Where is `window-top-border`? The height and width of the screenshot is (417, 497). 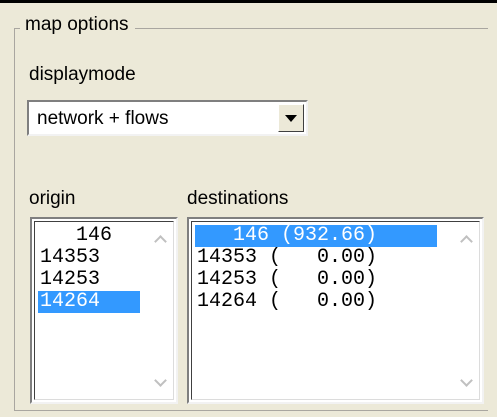
window-top-border is located at coordinates (248, 1).